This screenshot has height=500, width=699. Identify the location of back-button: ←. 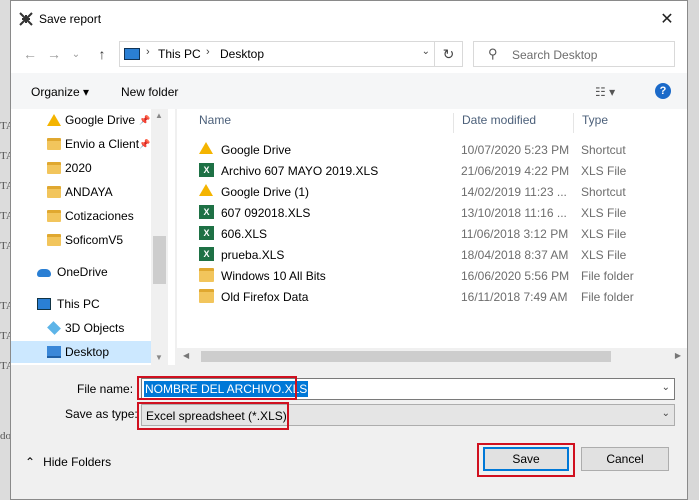
(30, 54).